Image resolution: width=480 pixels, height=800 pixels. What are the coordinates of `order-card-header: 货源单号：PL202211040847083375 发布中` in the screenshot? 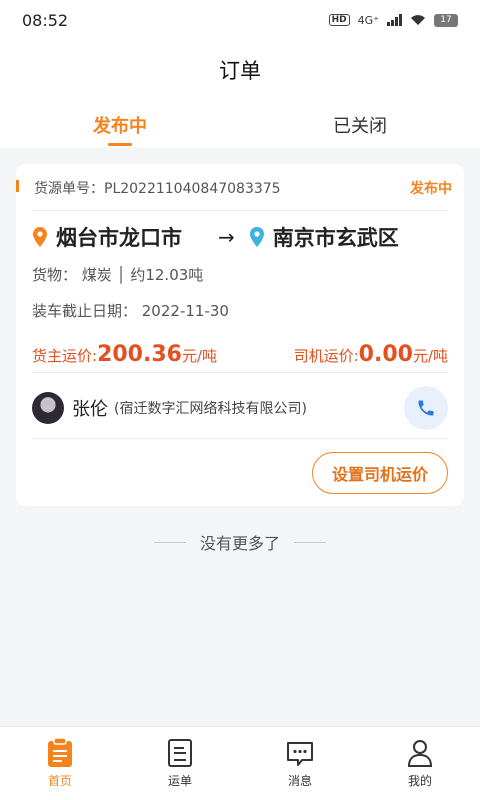 It's located at (240, 188).